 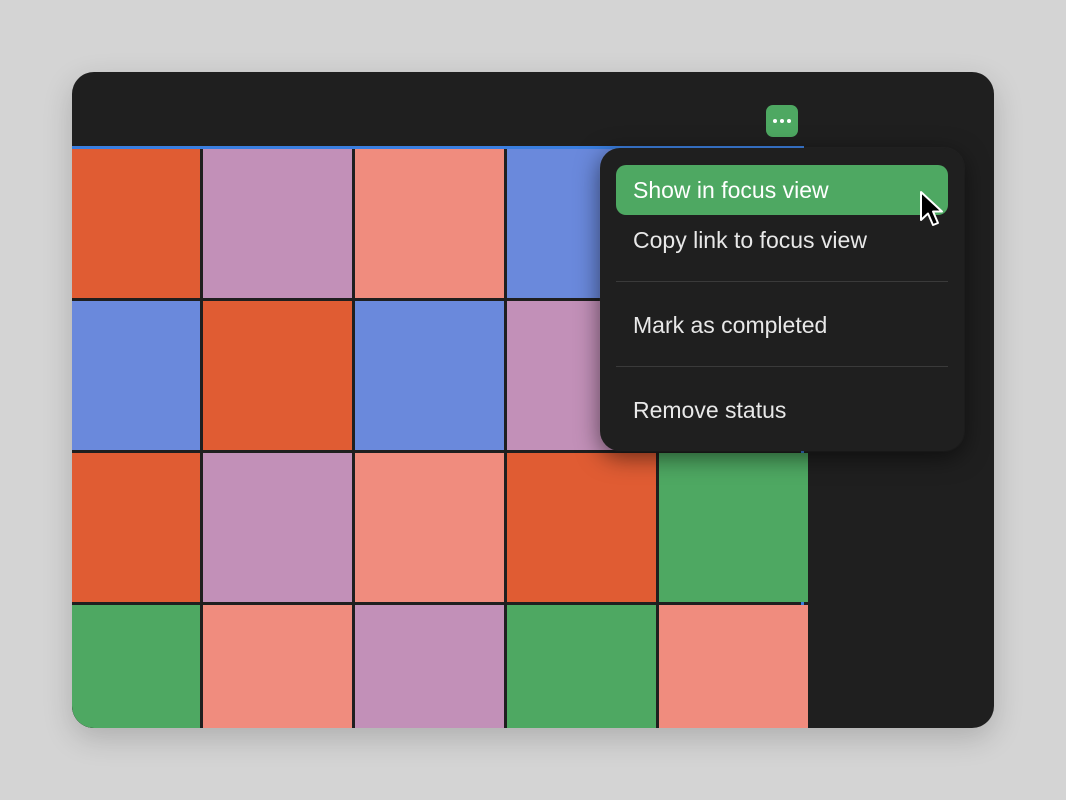 What do you see at coordinates (782, 190) in the screenshot?
I see `menu-item-show-in-focus-view: Show in focus view` at bounding box center [782, 190].